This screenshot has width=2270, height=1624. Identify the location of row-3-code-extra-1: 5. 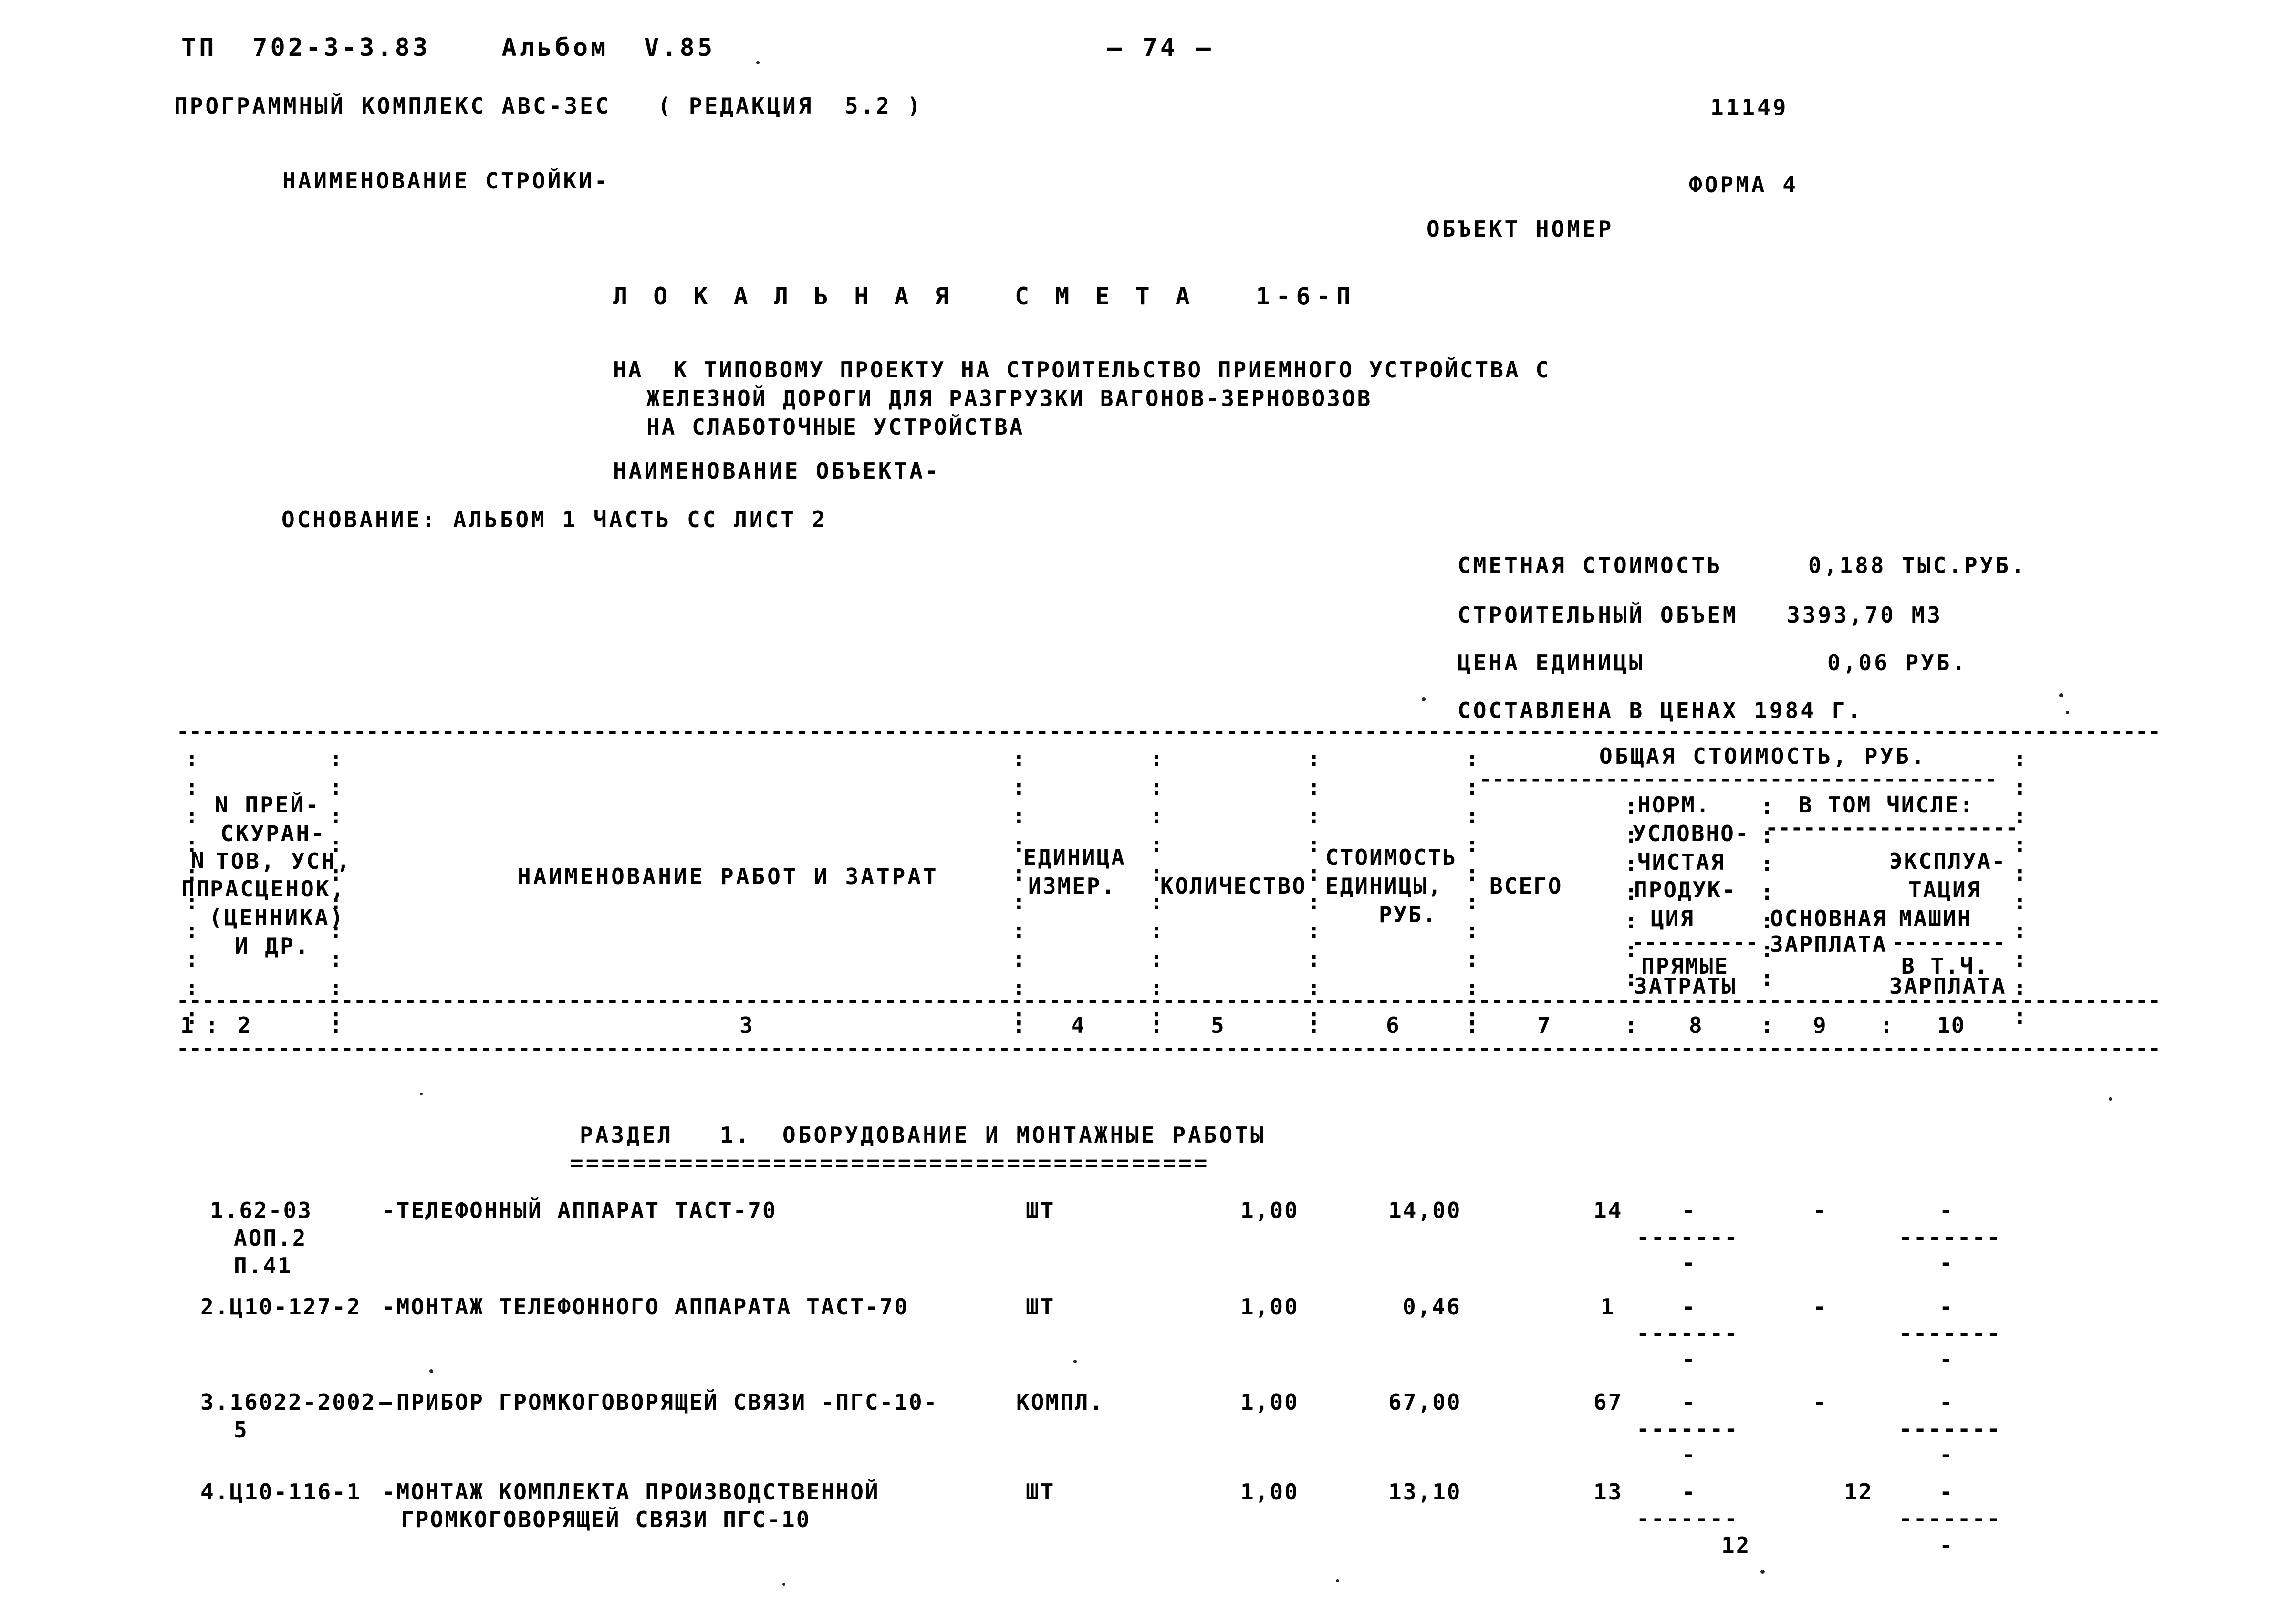
(241, 1430).